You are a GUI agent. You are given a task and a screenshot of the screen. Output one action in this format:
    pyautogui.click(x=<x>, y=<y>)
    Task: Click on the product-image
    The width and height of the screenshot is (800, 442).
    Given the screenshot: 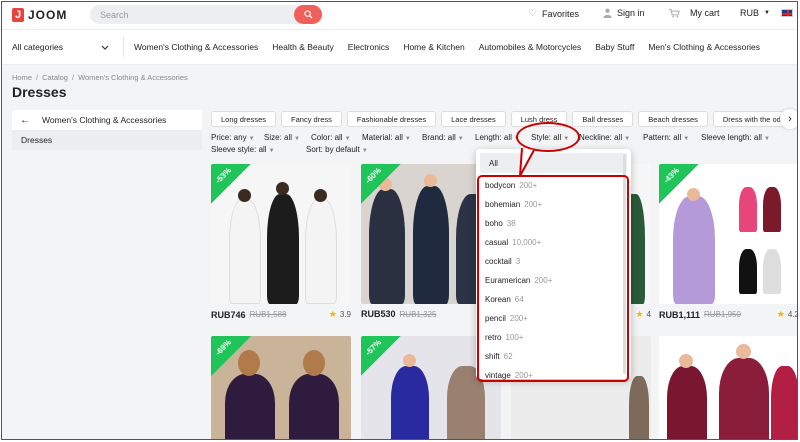 What is the action you would take?
    pyautogui.click(x=728, y=387)
    